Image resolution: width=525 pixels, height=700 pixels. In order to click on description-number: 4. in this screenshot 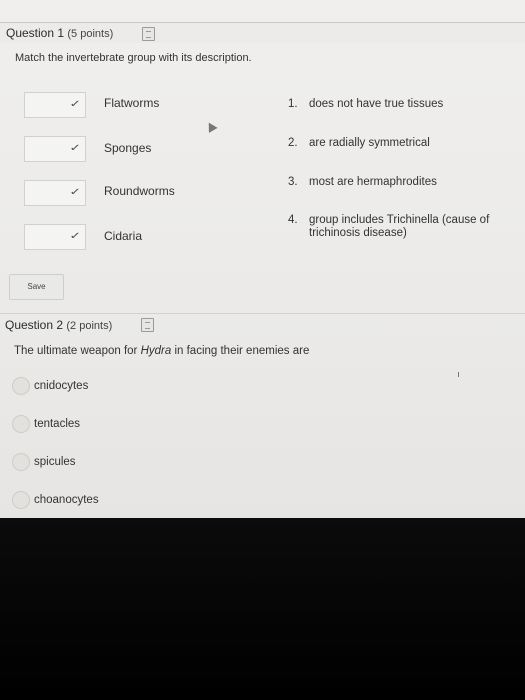, I will do `click(293, 220)`.